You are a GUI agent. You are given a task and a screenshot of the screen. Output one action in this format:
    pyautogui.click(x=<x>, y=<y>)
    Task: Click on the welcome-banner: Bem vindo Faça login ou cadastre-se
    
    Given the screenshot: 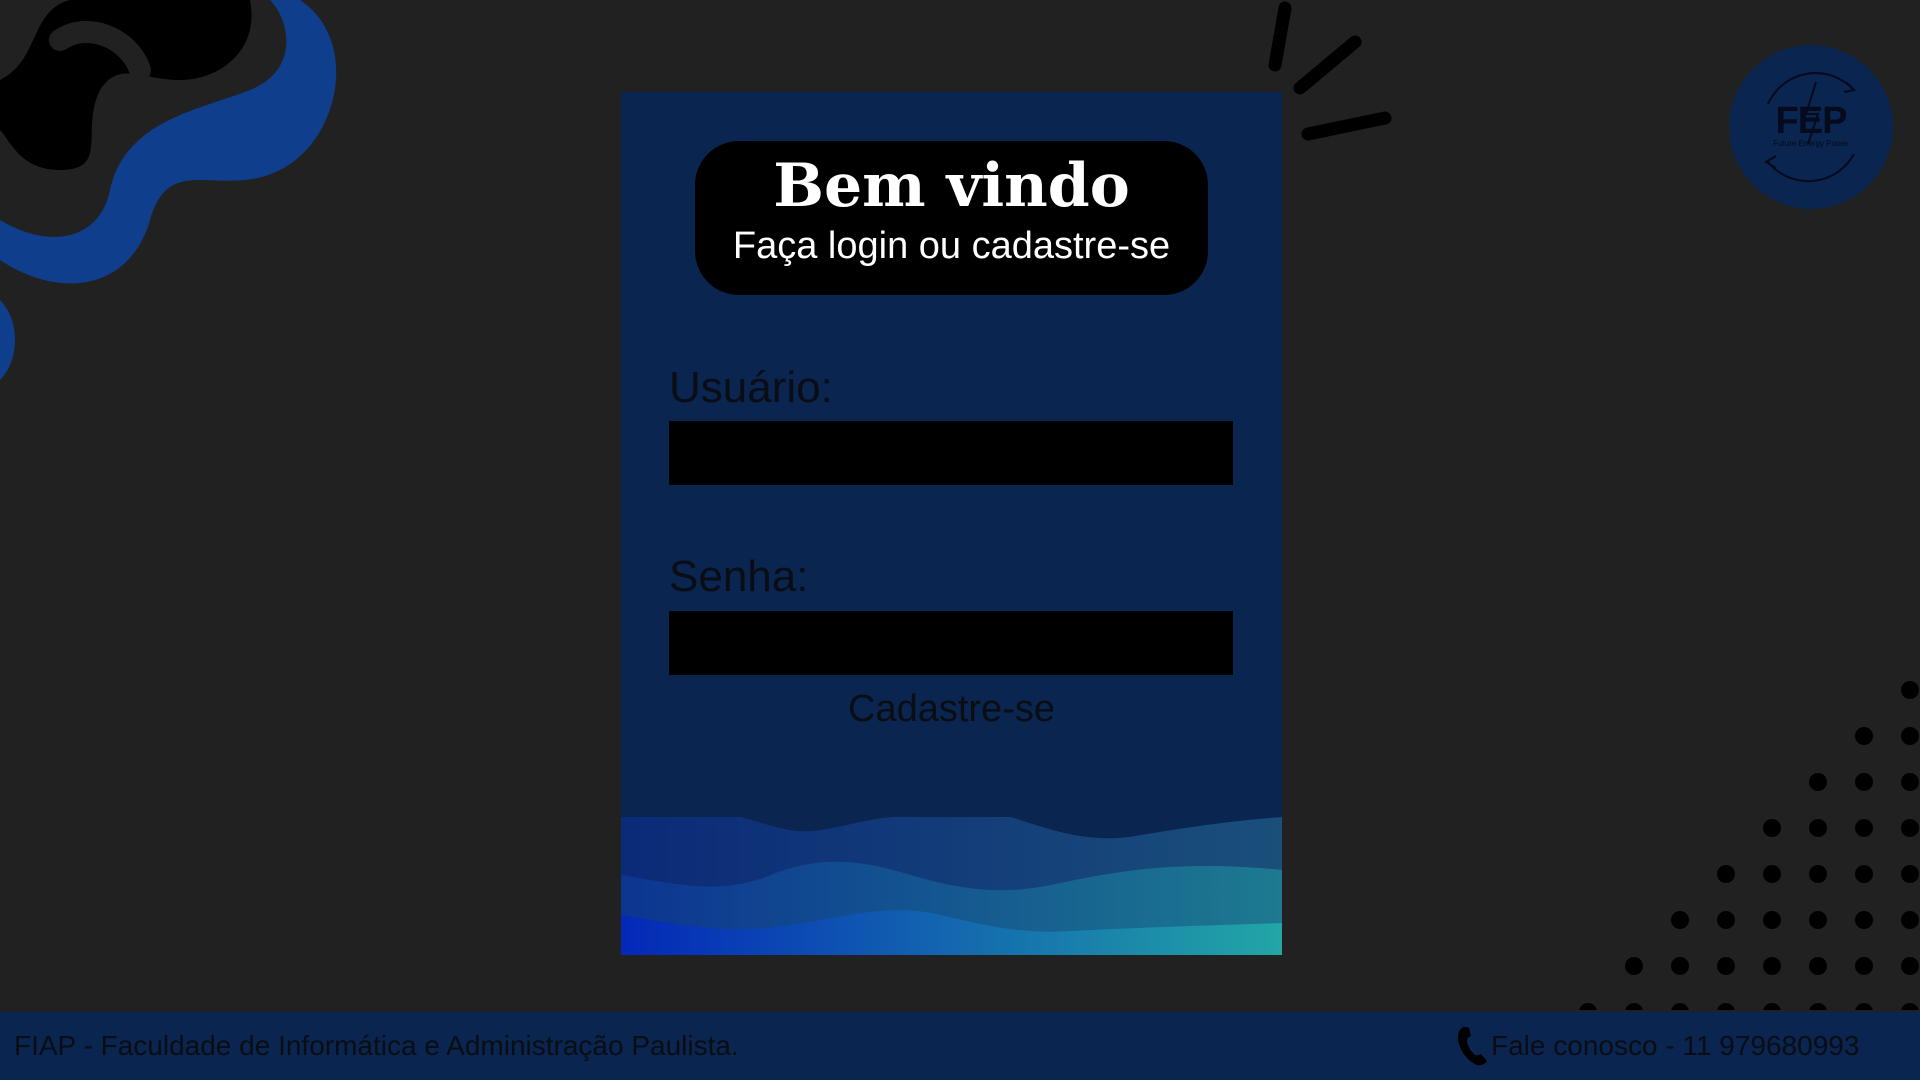 What is the action you would take?
    pyautogui.click(x=951, y=218)
    